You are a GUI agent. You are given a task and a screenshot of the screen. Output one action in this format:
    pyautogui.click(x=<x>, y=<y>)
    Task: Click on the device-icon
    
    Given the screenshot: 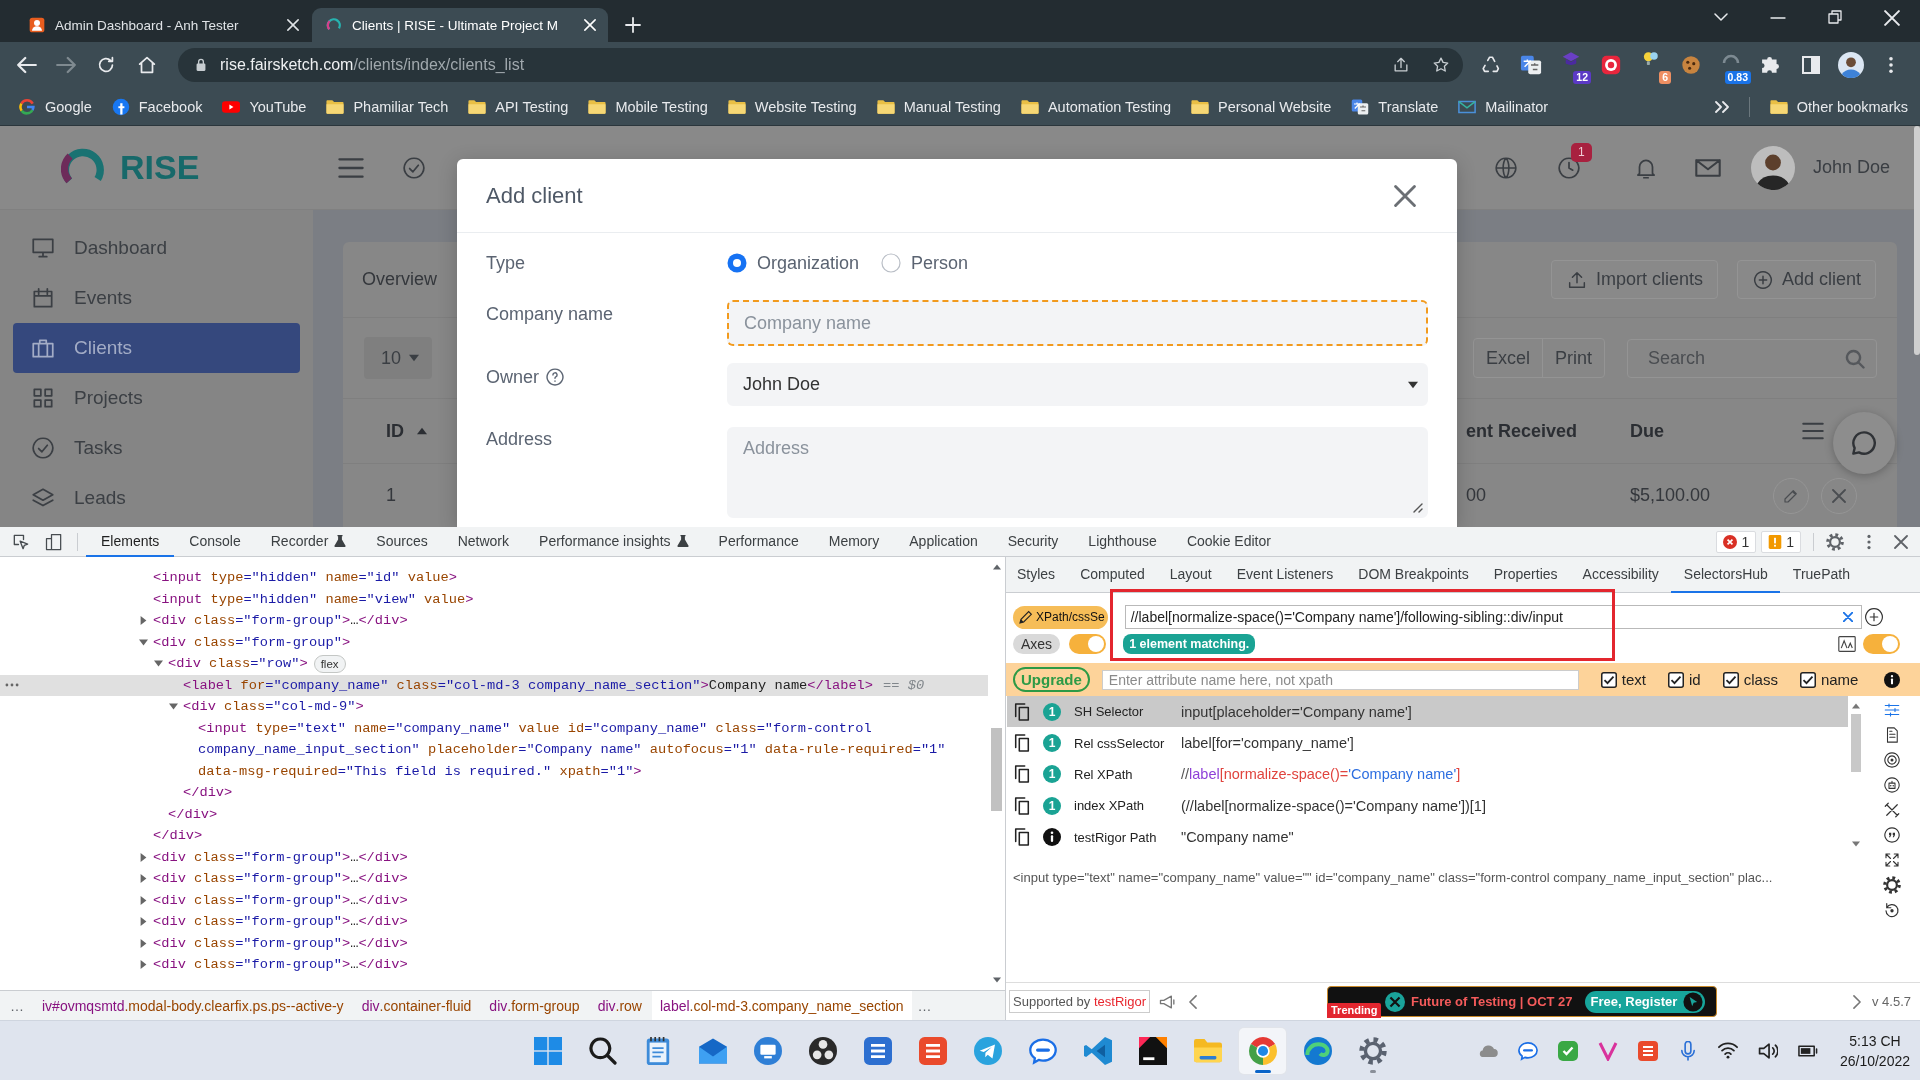 What is the action you would take?
    pyautogui.click(x=54, y=541)
    